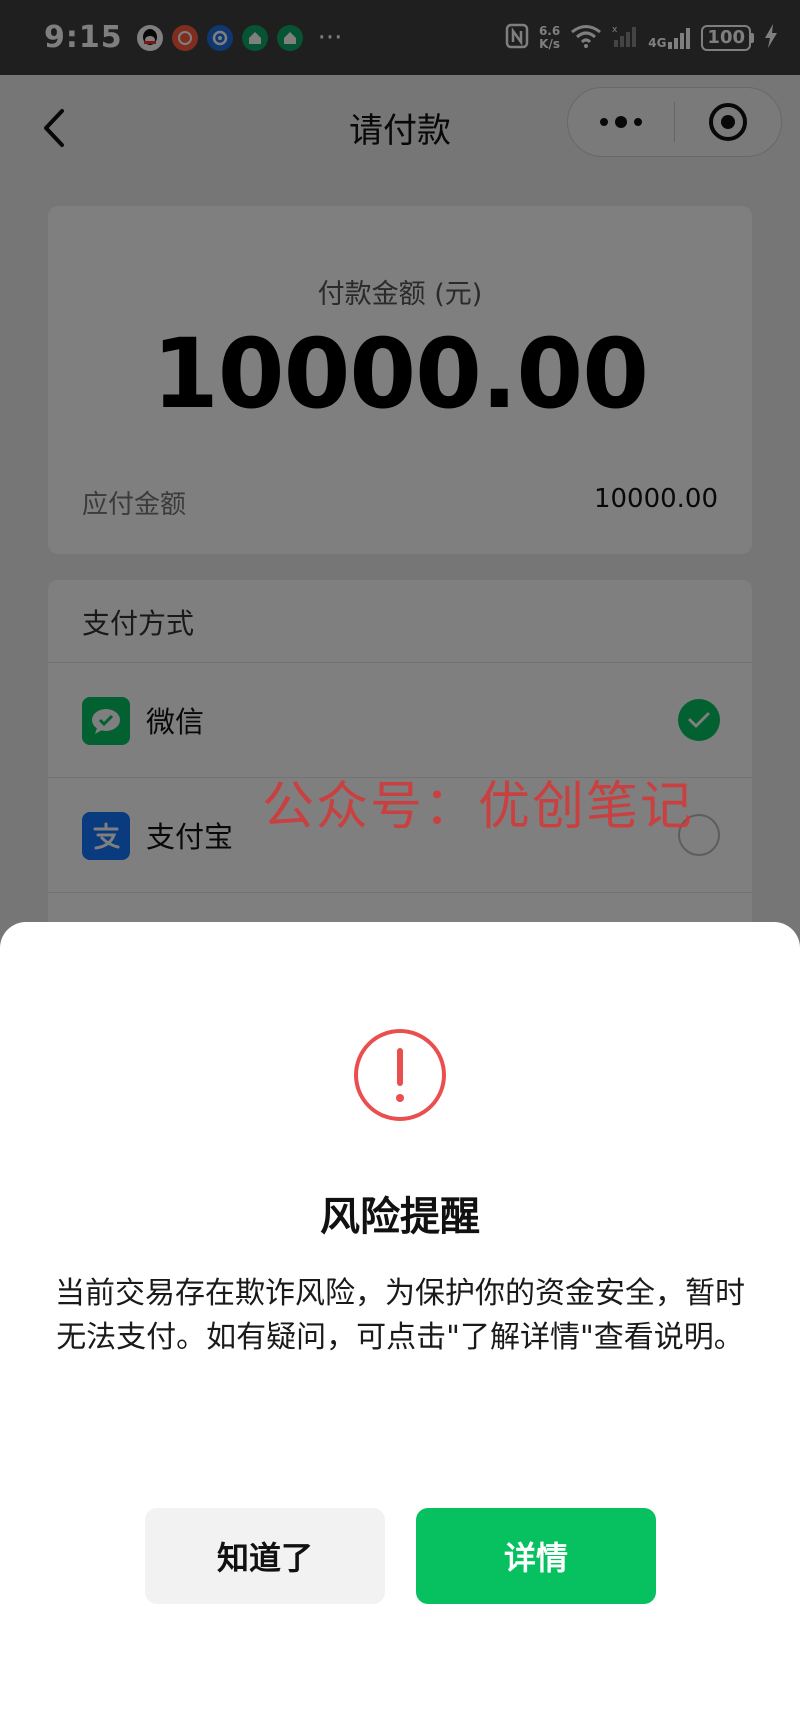  I want to click on watermark-text: 公众号：优创笔记, so click(478, 807).